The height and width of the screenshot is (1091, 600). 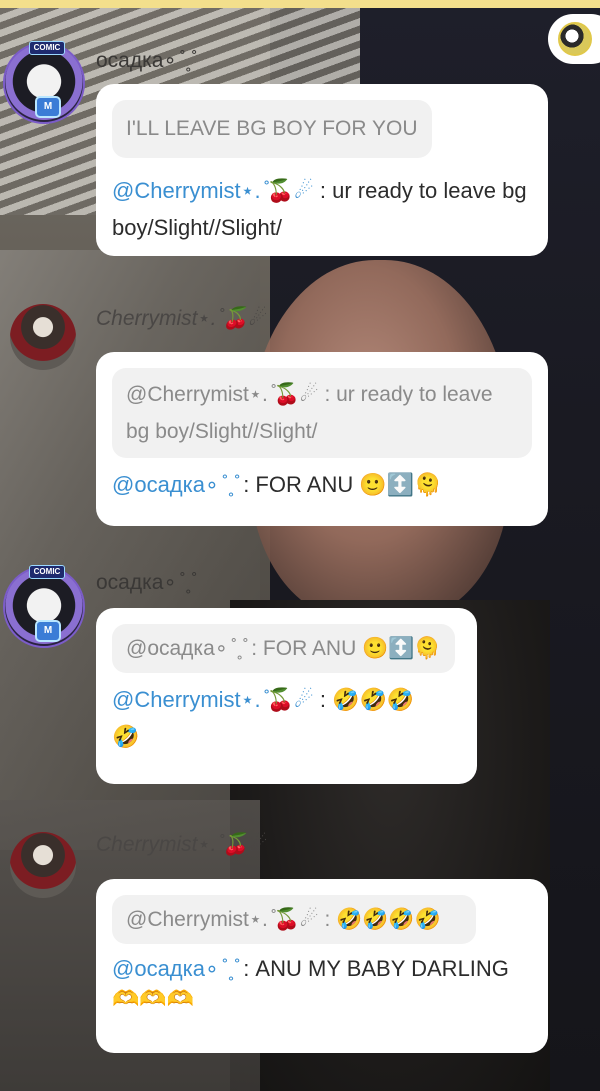 I want to click on message-text: @осадка∘ ̊ ̥ ̊ : ANU MY BABY DARLING 🫶🫶🫶, so click(x=322, y=984).